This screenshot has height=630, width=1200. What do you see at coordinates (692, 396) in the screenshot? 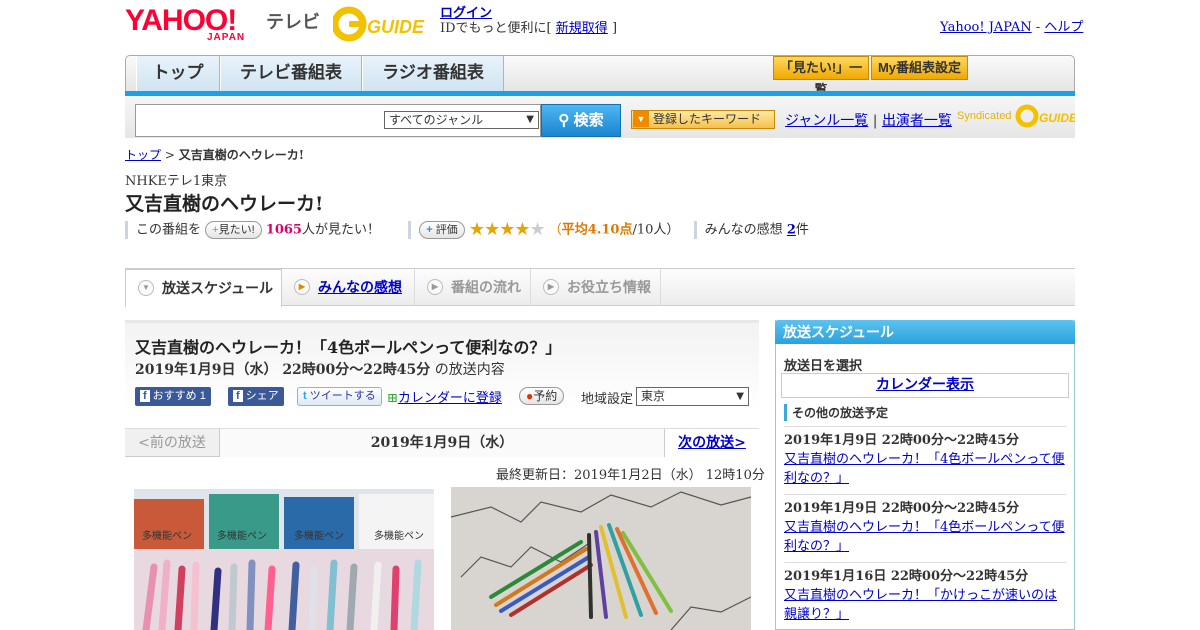
I see `region-select: 東京 ▼` at bounding box center [692, 396].